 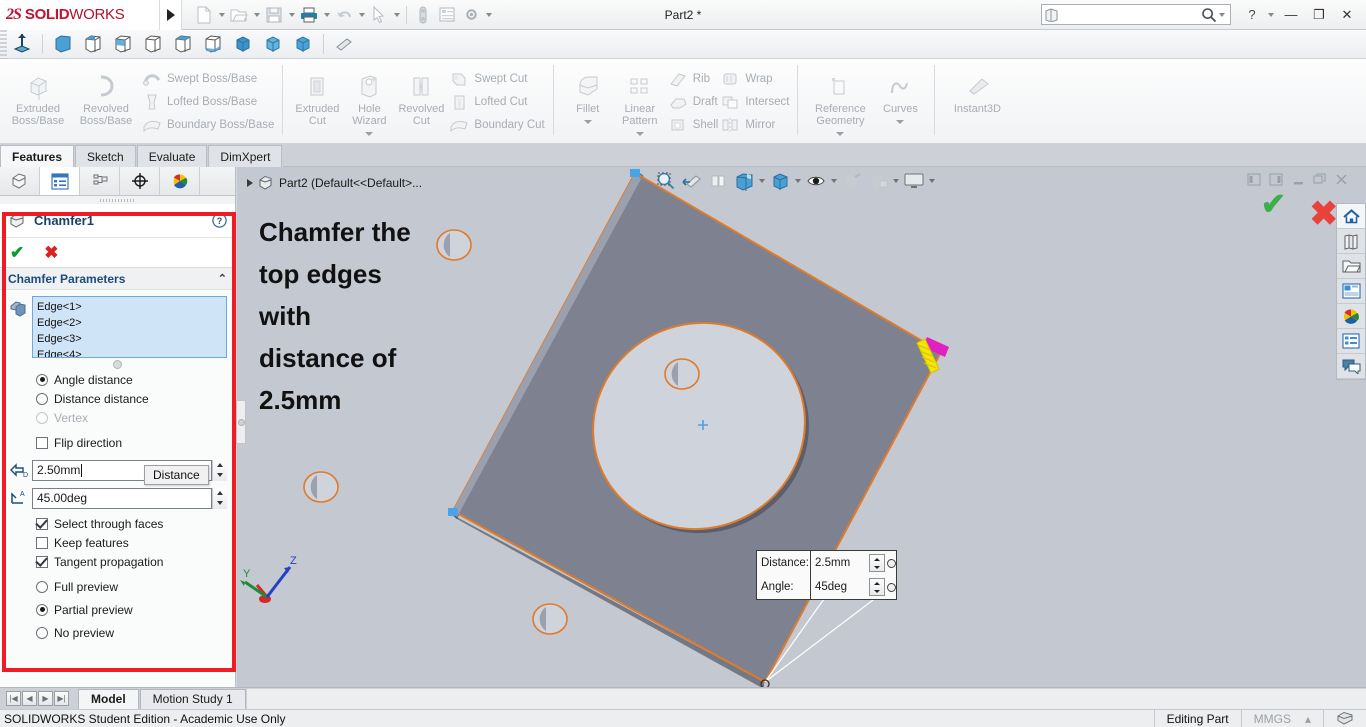 What do you see at coordinates (245, 156) in the screenshot?
I see `tab-dimxpert: DimXpert` at bounding box center [245, 156].